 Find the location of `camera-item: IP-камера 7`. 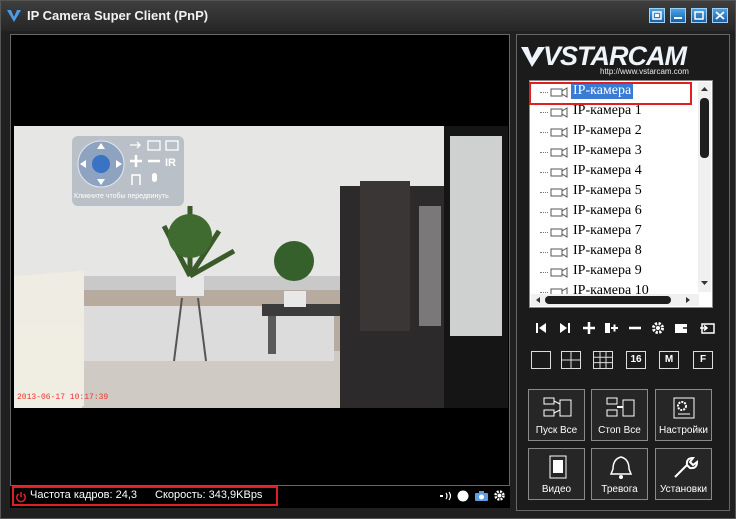

camera-item: IP-камера 7 is located at coordinates (615, 232).